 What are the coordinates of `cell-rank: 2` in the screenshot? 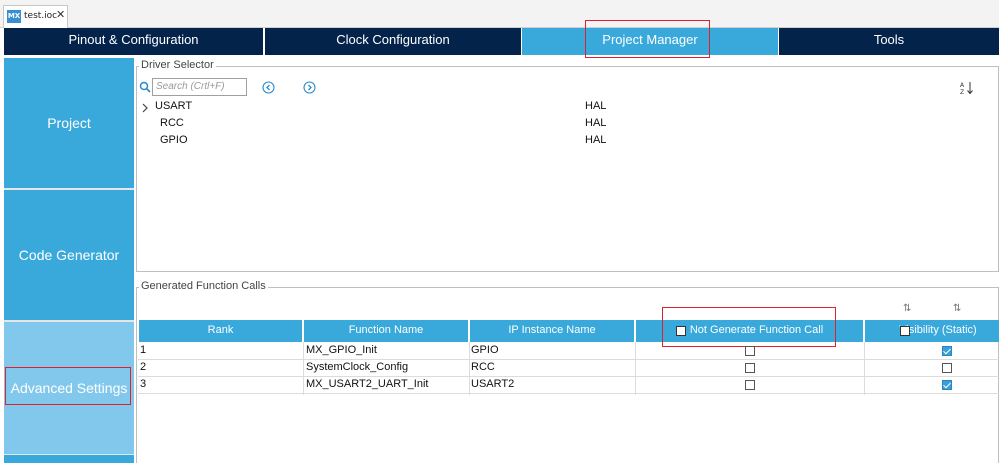 It's located at (143, 367).